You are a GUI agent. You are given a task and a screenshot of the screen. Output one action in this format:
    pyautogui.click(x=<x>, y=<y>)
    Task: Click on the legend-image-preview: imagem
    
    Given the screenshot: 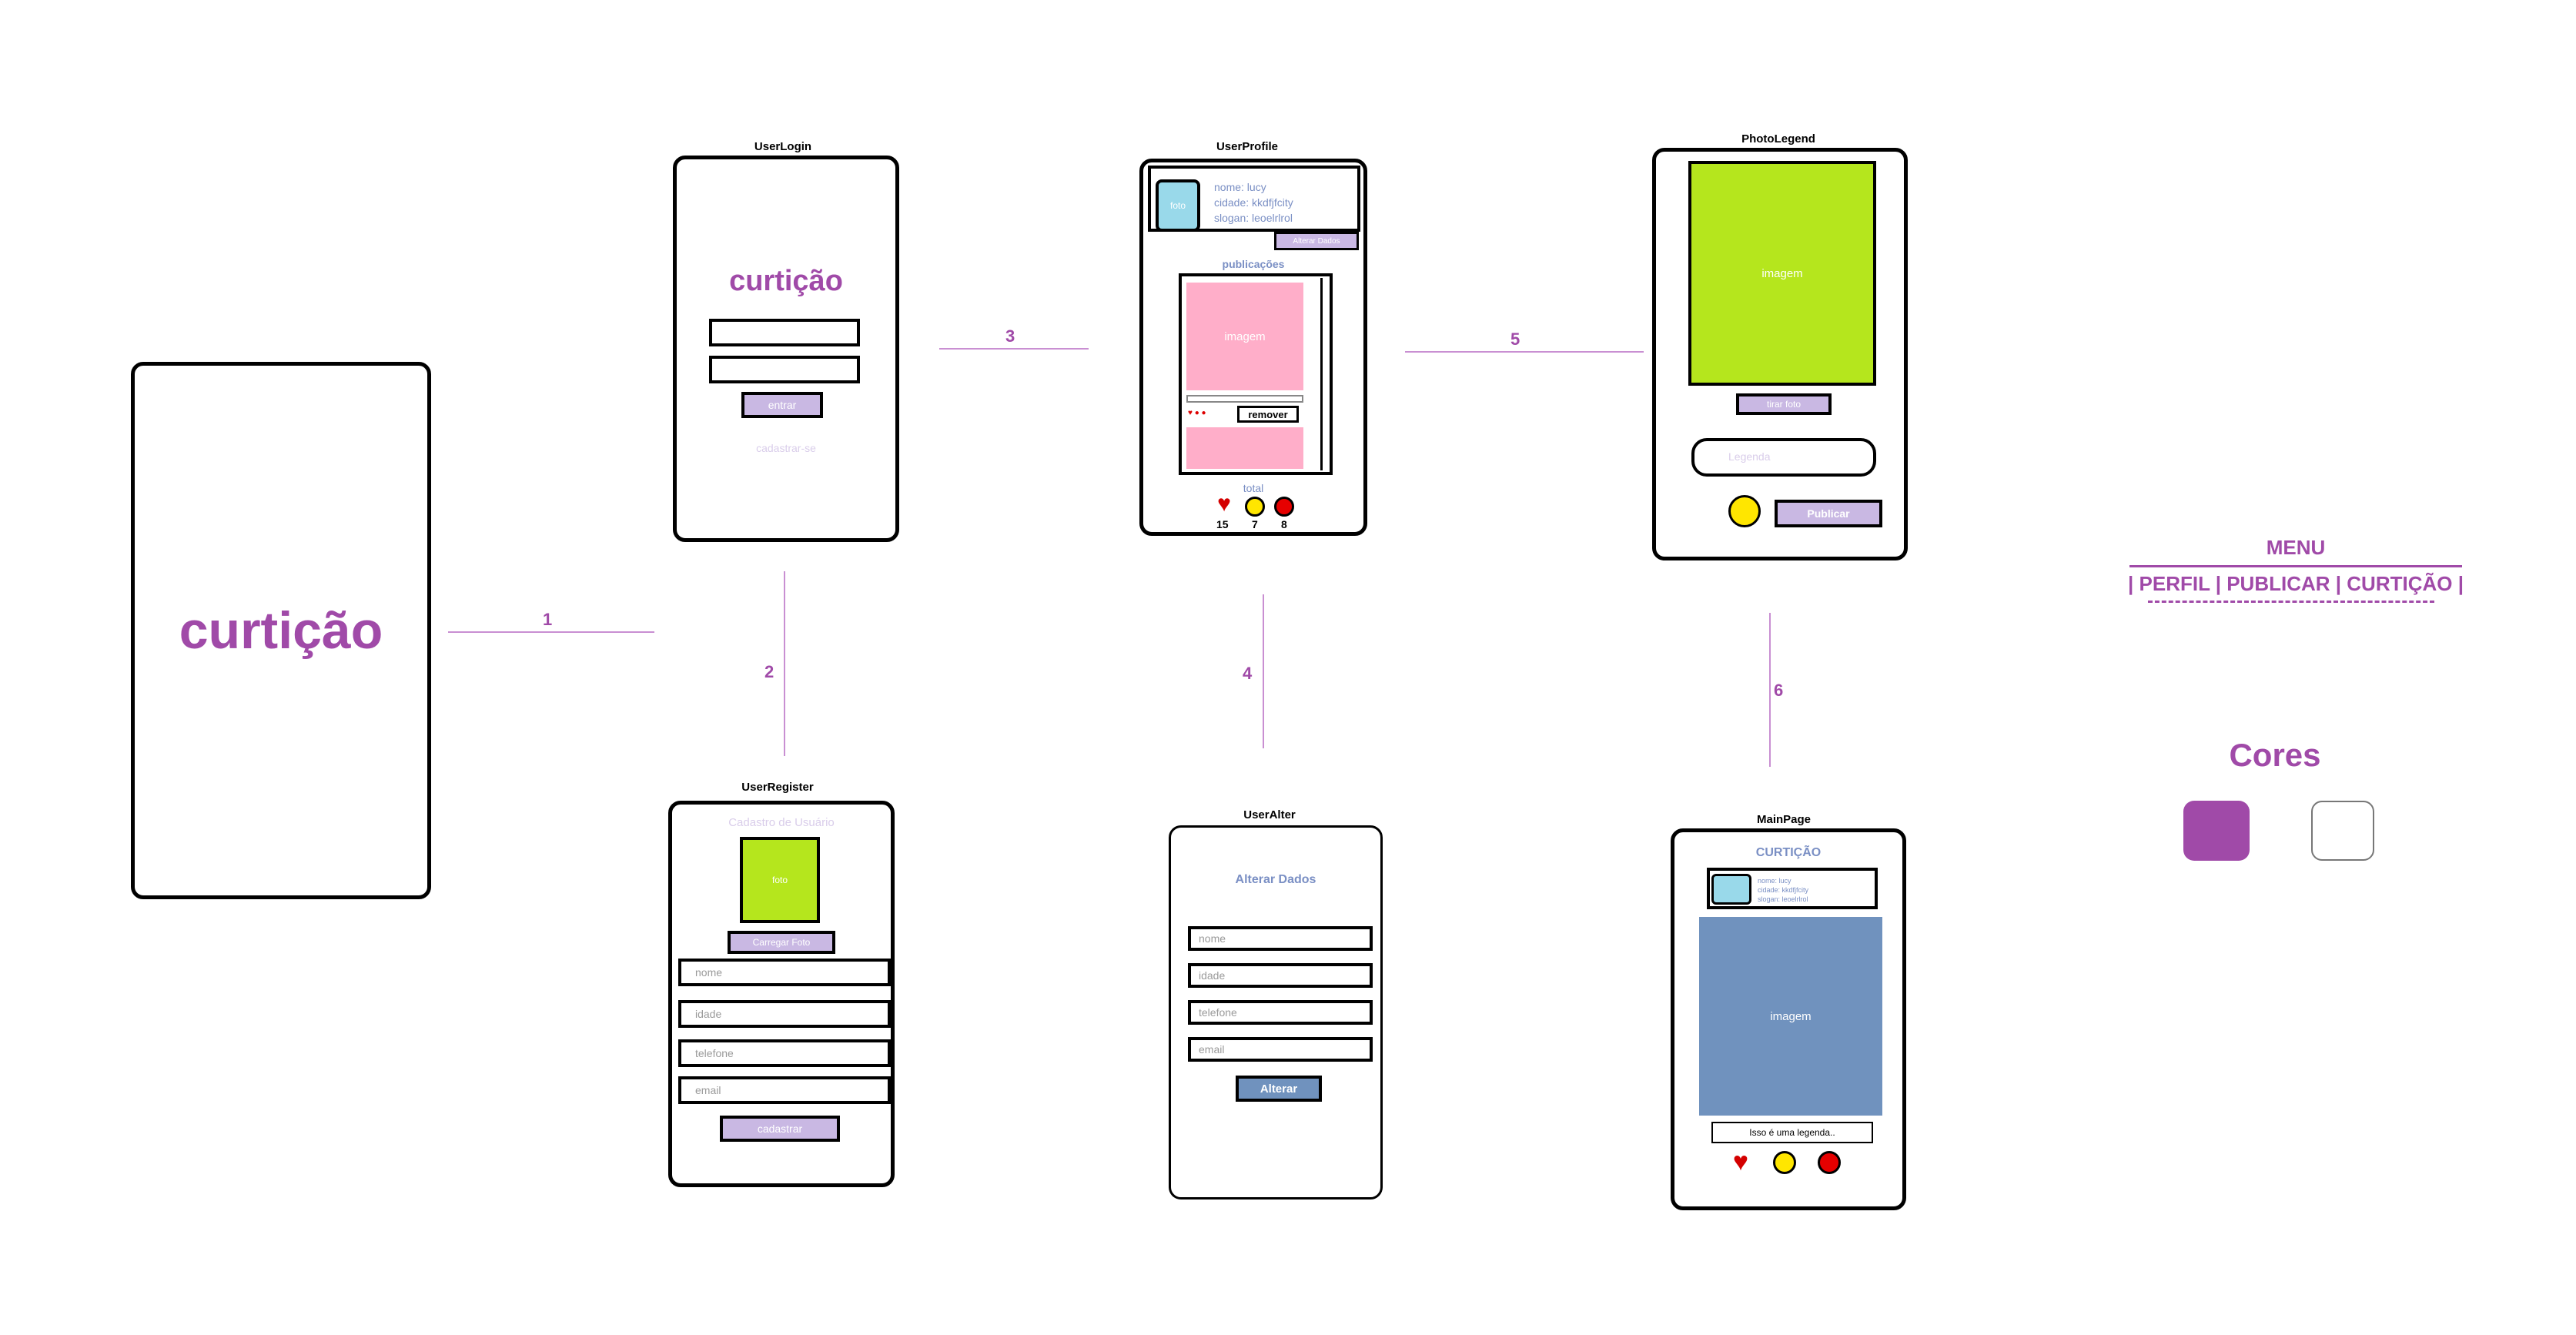 What is the action you would take?
    pyautogui.click(x=1782, y=274)
    